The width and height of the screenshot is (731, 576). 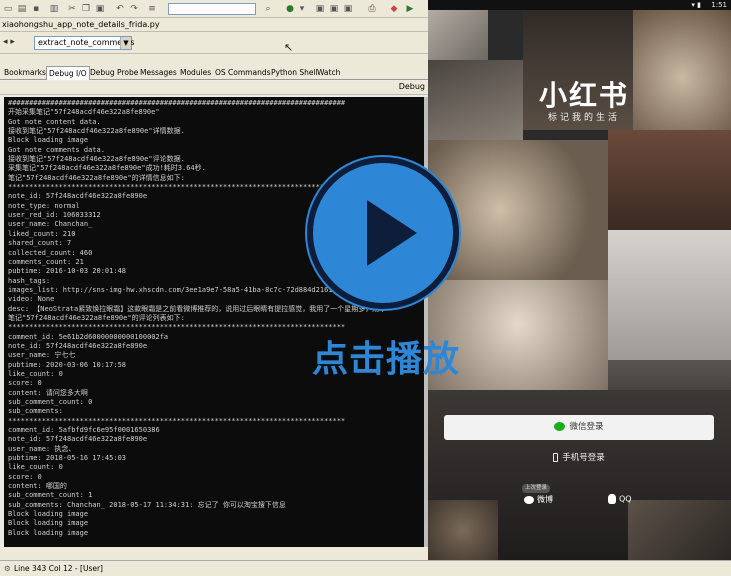 I want to click on editor-area, so click(x=214, y=60).